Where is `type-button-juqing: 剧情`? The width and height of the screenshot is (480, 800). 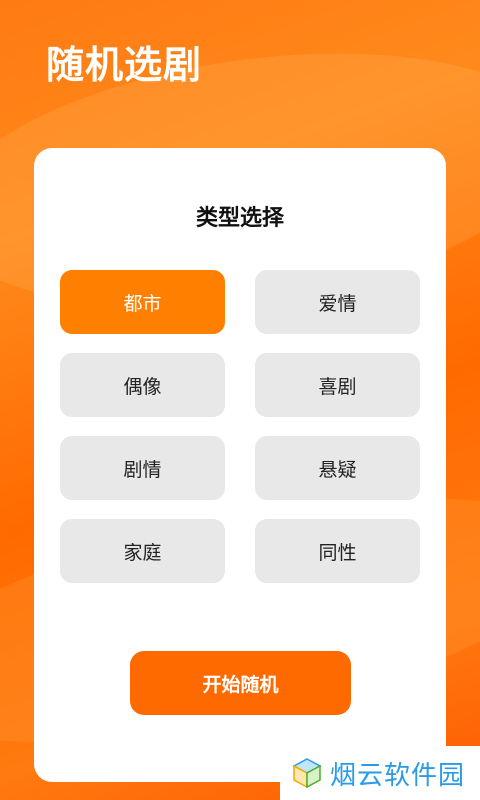
type-button-juqing: 剧情 is located at coordinates (142, 468).